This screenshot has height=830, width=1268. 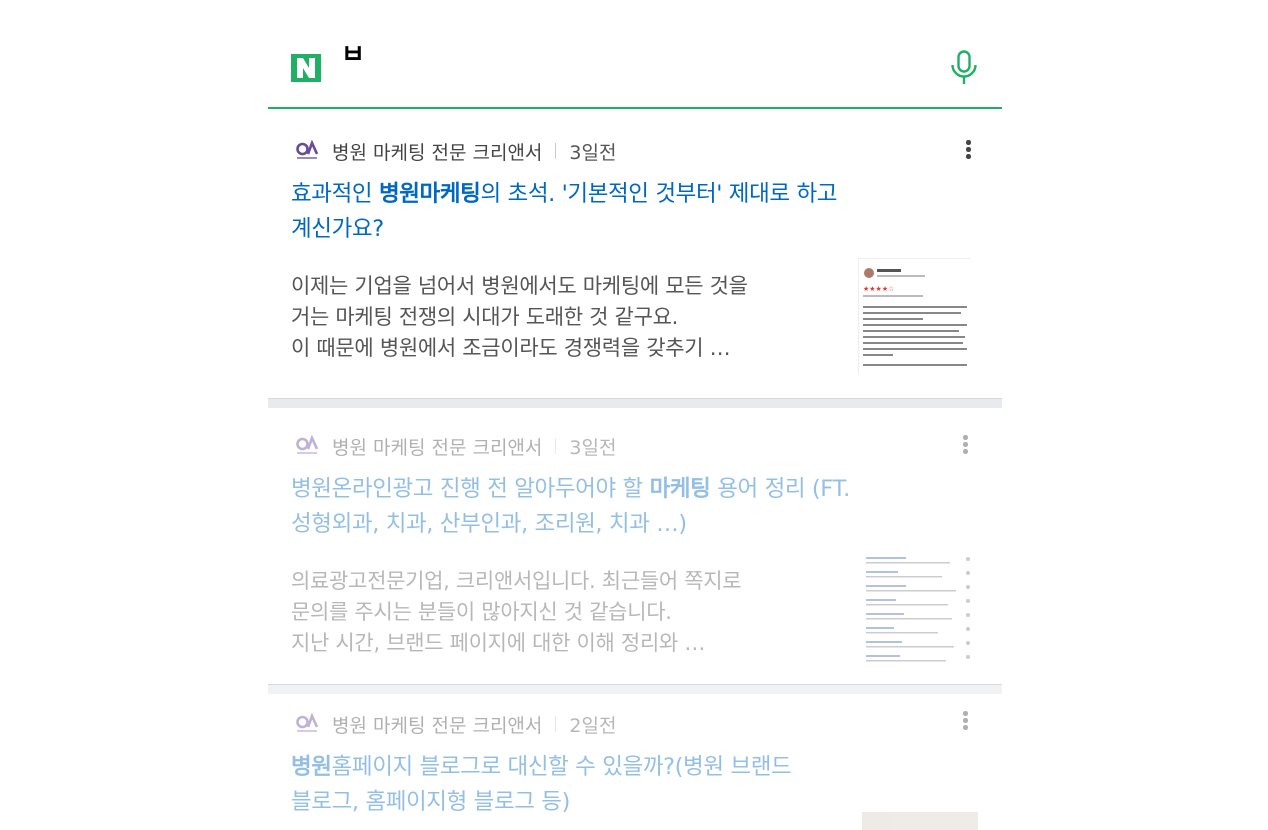 What do you see at coordinates (635, 55) in the screenshot?
I see `search-bar: ㅂ` at bounding box center [635, 55].